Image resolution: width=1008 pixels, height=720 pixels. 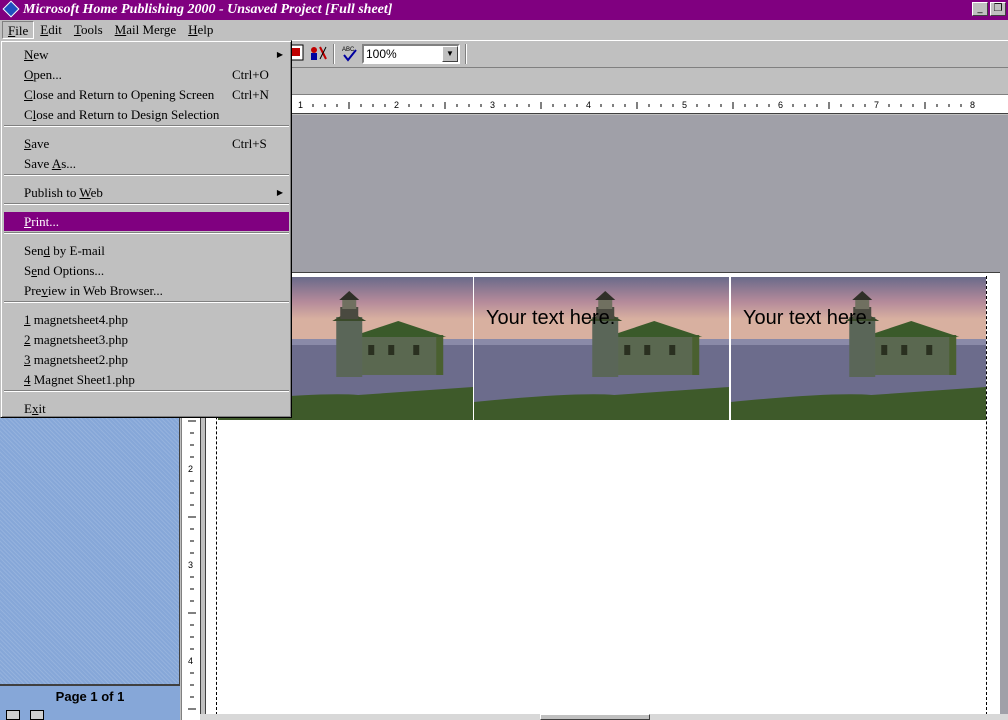 What do you see at coordinates (18, 30) in the screenshot?
I see `menu-file: File` at bounding box center [18, 30].